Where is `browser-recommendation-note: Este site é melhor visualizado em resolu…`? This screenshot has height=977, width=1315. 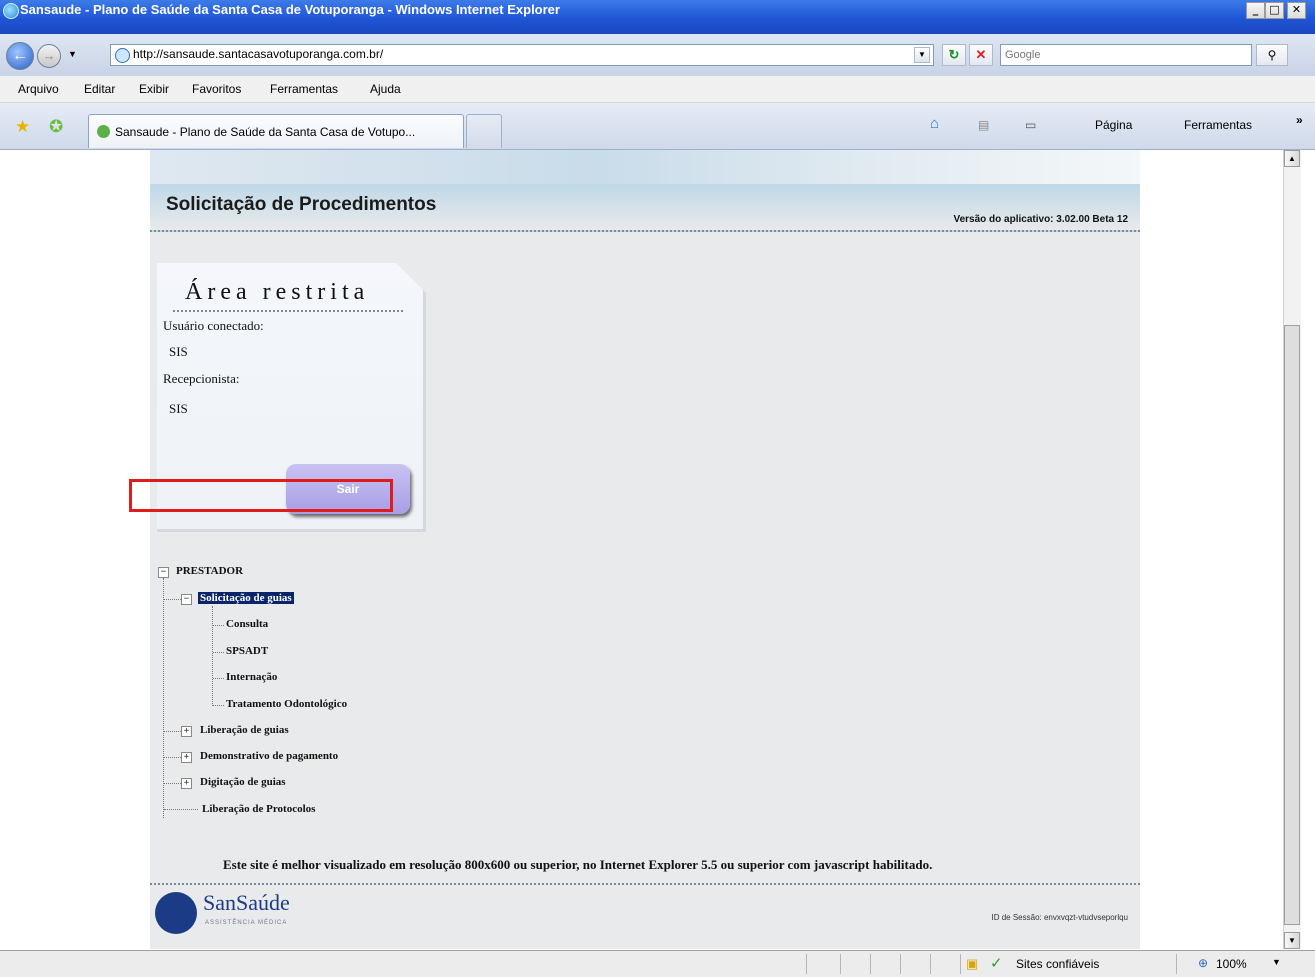
browser-recommendation-note: Este site é melhor visualizado em resolu… is located at coordinates (578, 864).